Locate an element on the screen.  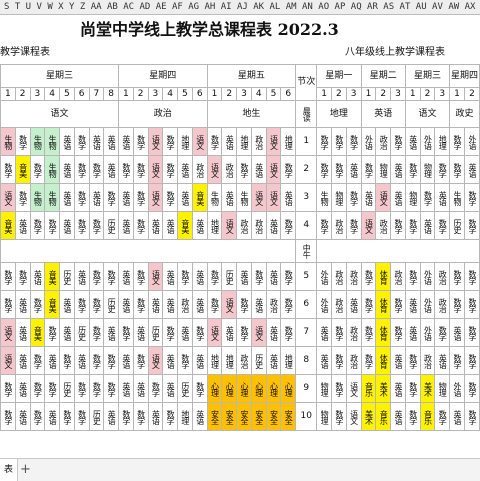
period-number: 6 is located at coordinates (199, 94).